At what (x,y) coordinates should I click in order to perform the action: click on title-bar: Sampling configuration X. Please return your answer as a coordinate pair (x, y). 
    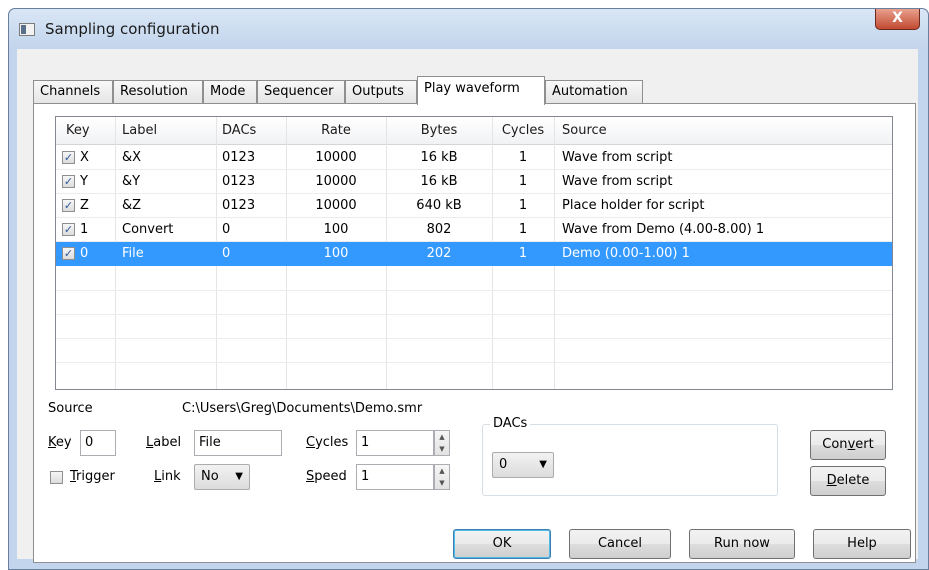
    Looking at the image, I should click on (468, 29).